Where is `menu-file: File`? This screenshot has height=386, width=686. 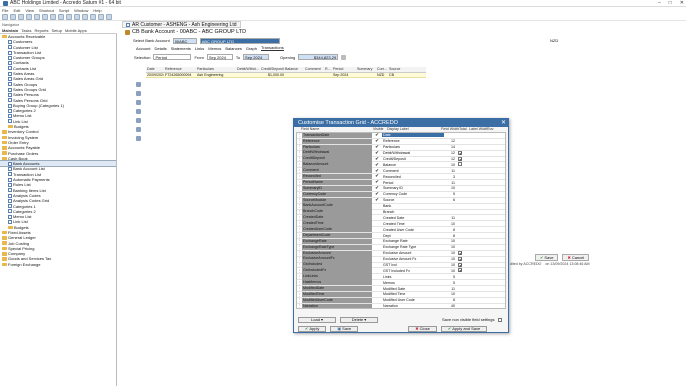
menu-file: File is located at coordinates (5, 10).